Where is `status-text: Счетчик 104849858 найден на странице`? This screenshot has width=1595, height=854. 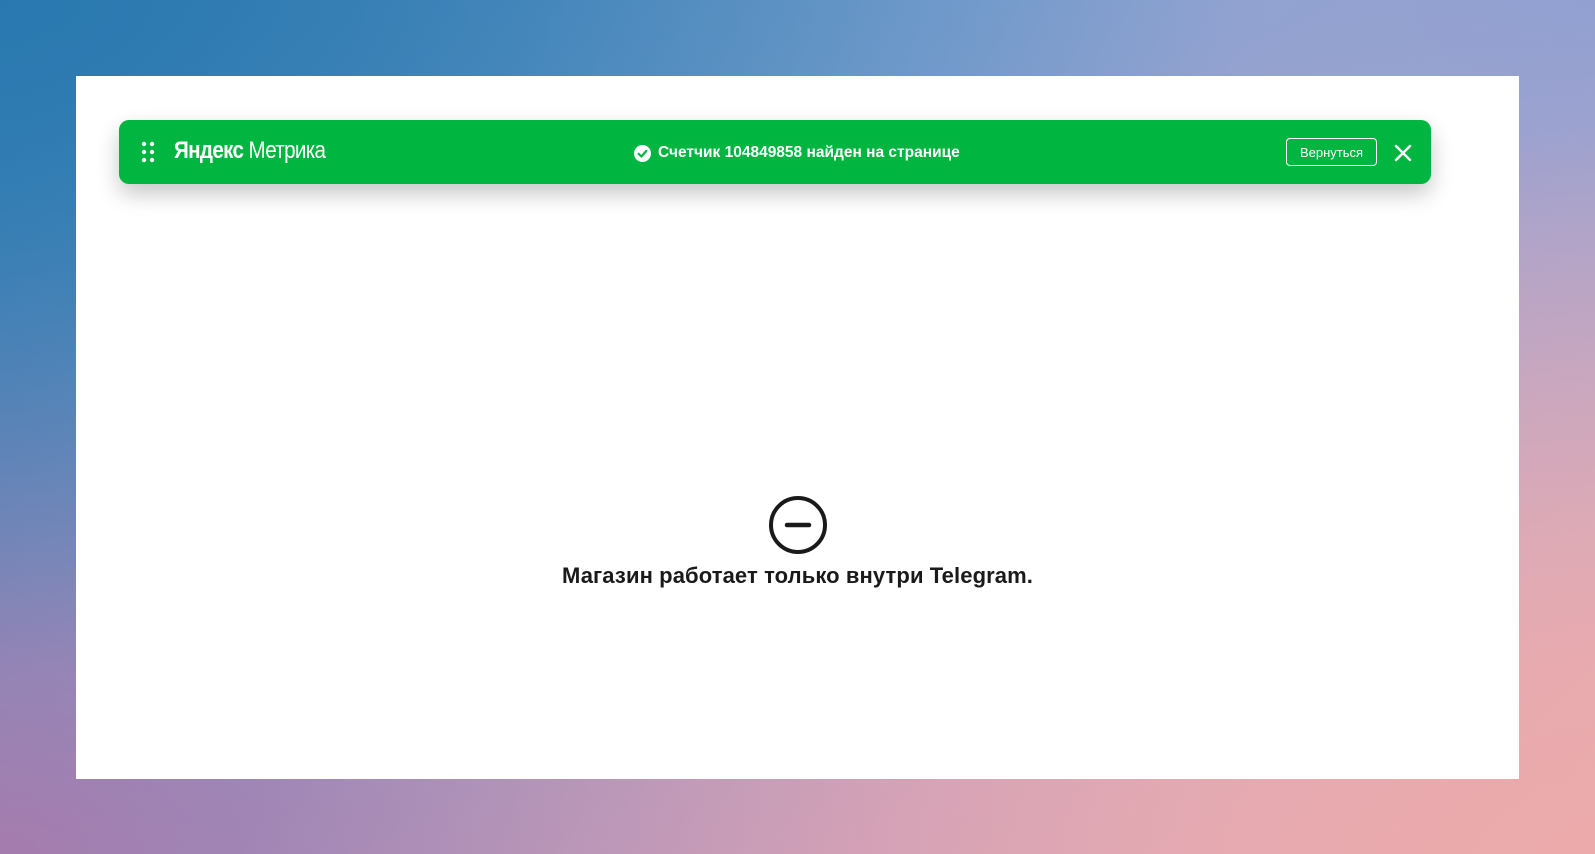 status-text: Счетчик 104849858 найден на странице is located at coordinates (809, 152).